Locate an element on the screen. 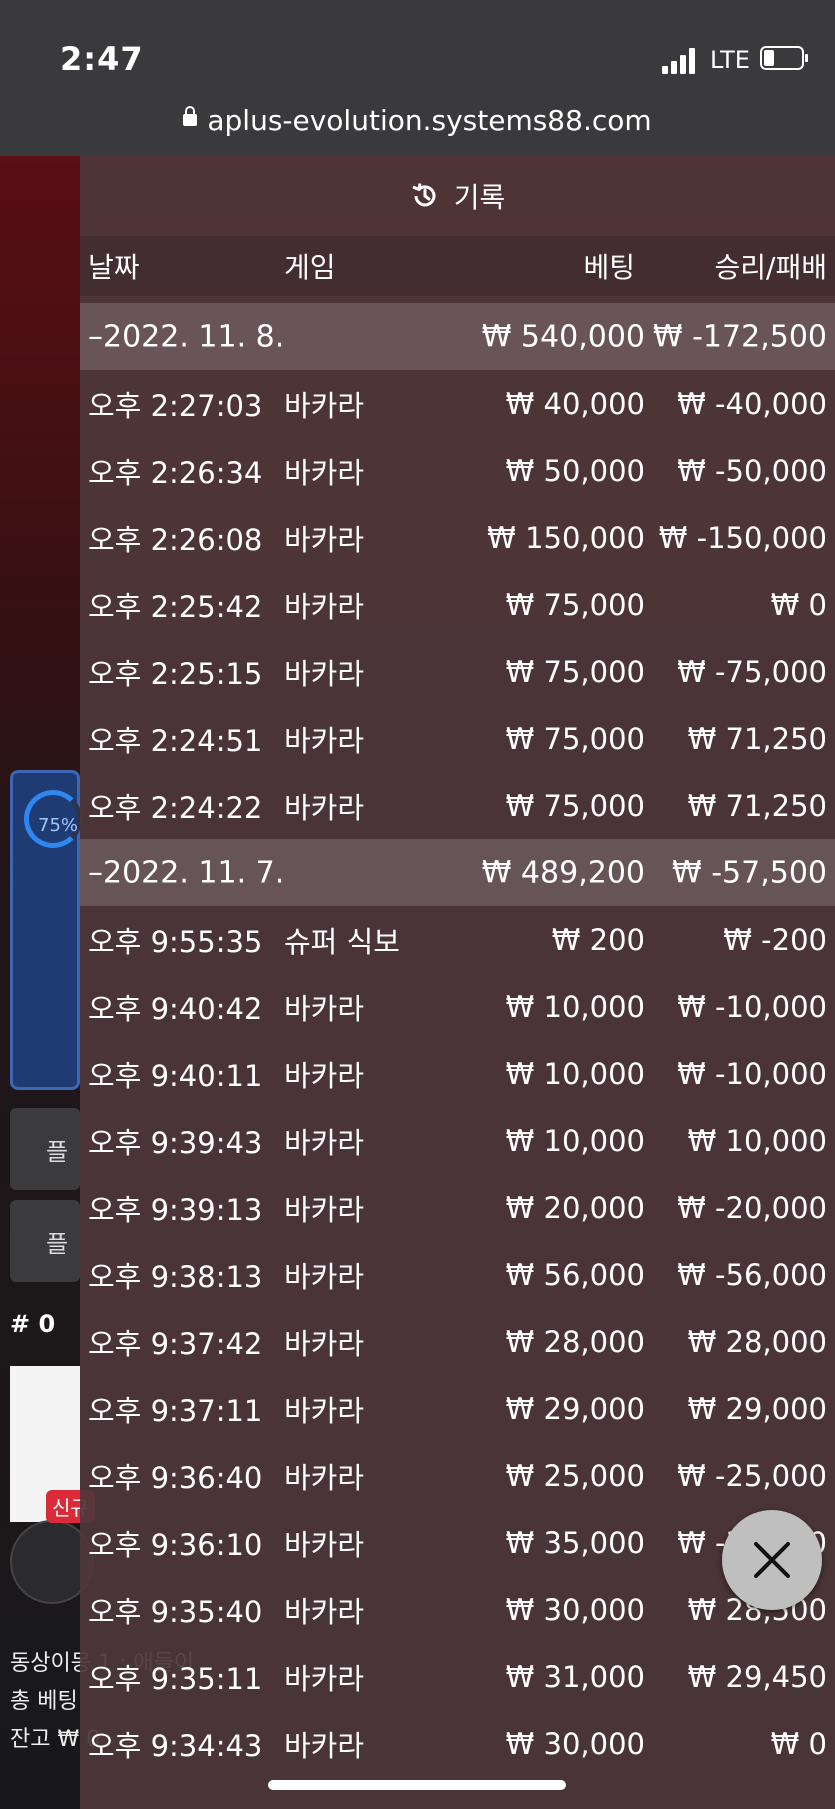 This screenshot has height=1809, width=835. column-game: 게임 is located at coordinates (310, 267).